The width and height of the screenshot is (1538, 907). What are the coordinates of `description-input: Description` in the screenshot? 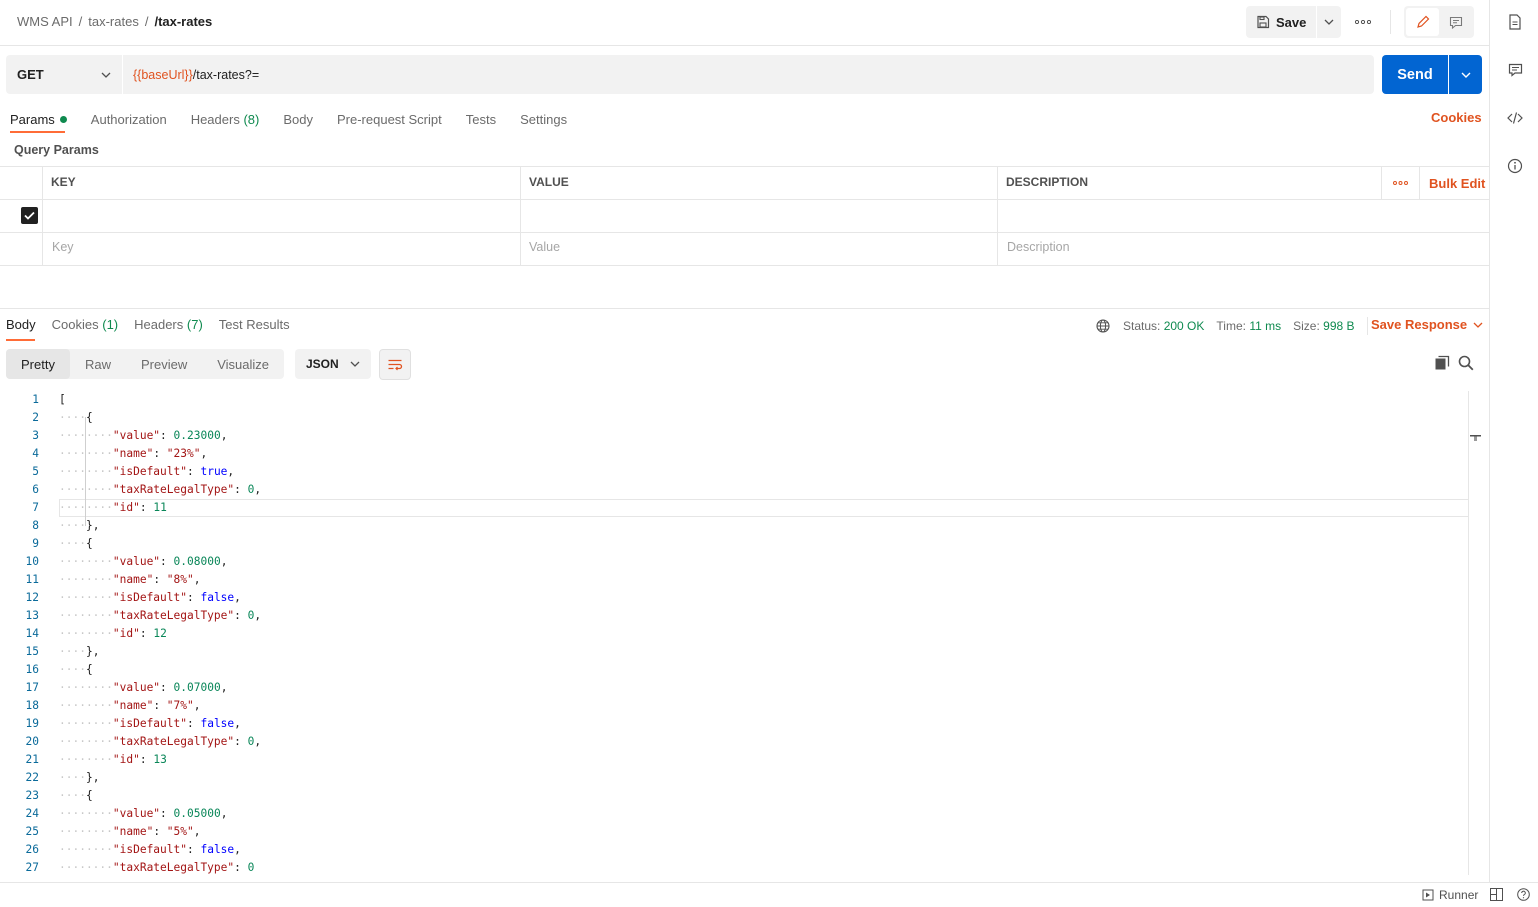 It's located at (1038, 247).